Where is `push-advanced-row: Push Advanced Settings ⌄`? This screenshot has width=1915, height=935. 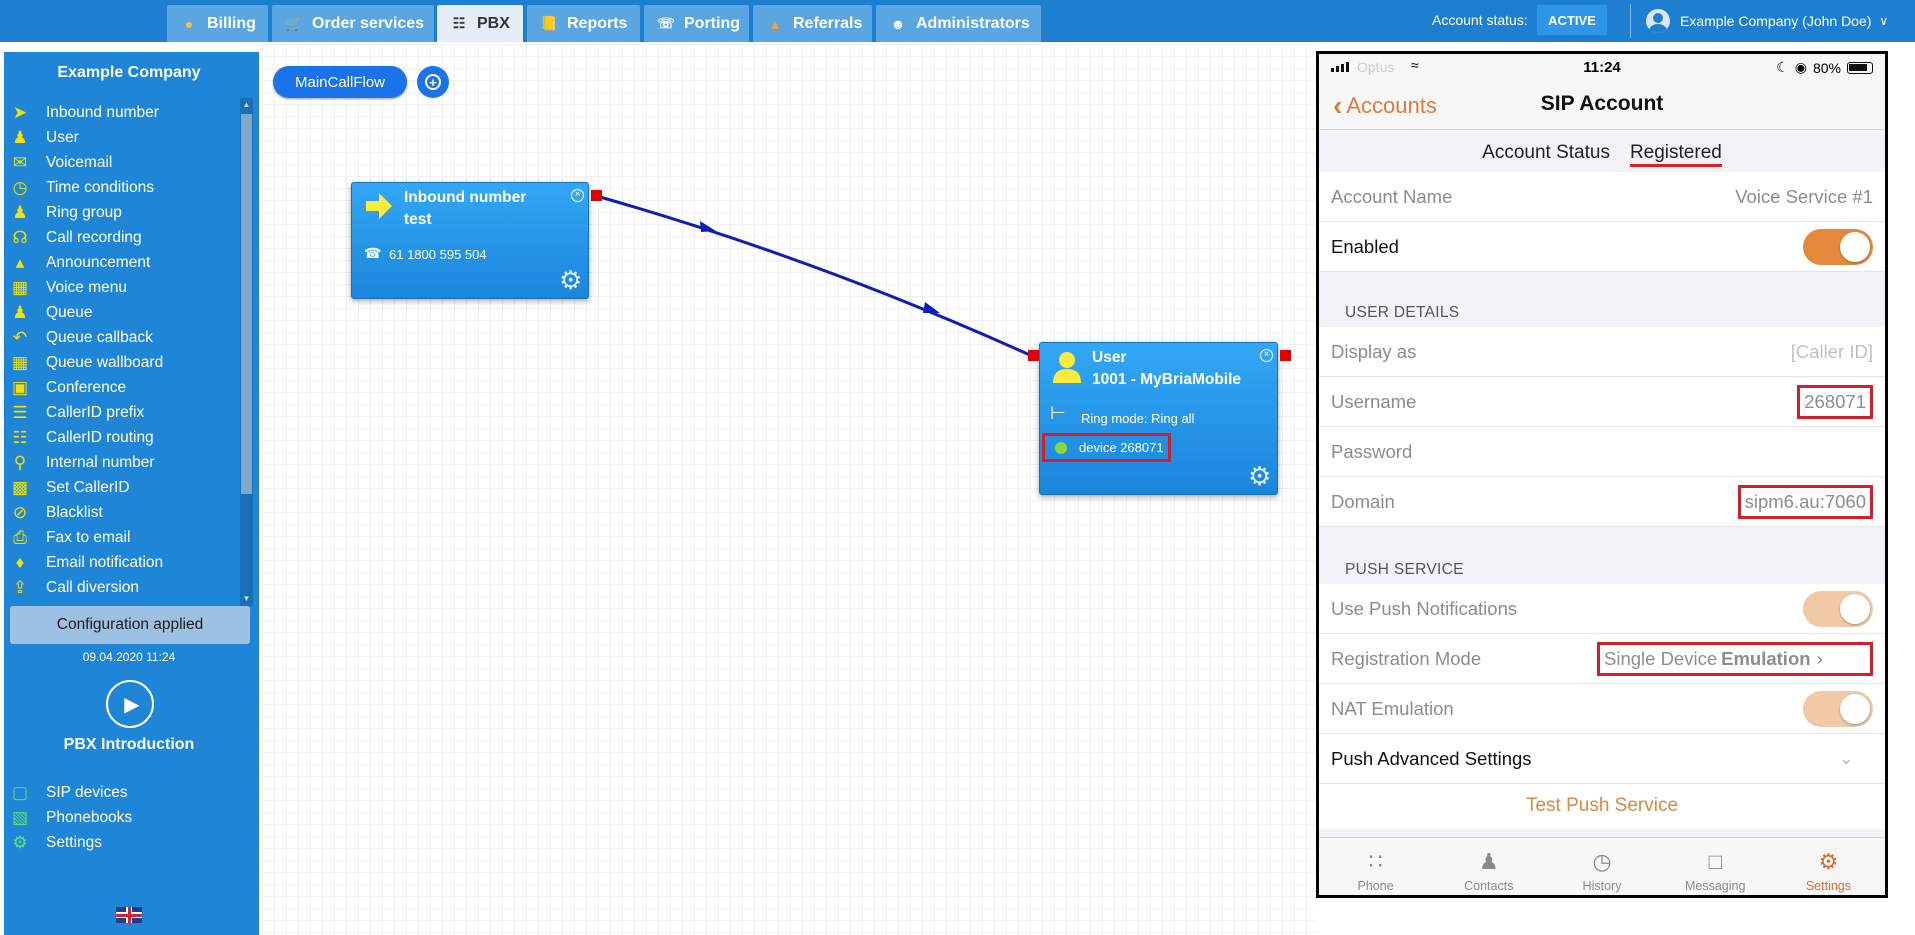 push-advanced-row: Push Advanced Settings ⌄ is located at coordinates (1602, 759).